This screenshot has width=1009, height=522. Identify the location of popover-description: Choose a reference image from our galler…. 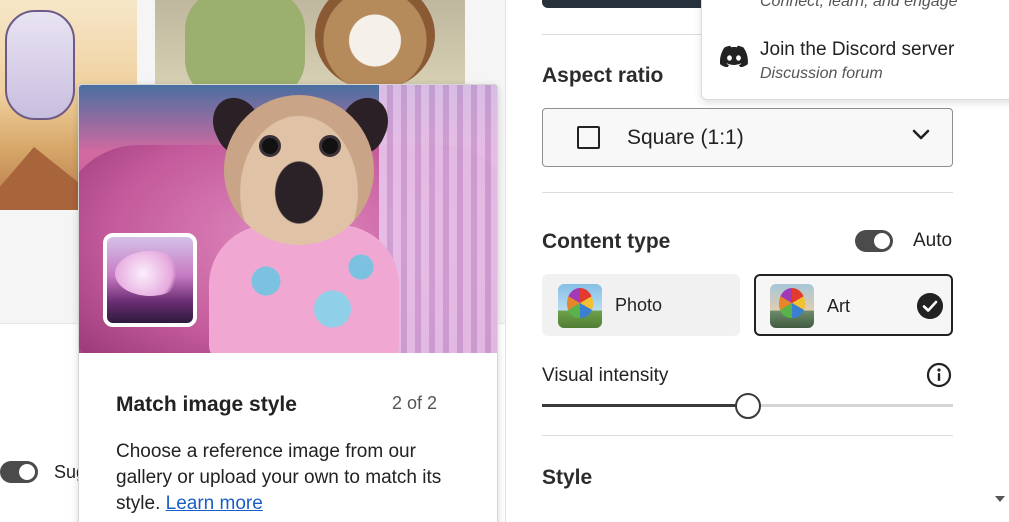
(296, 478).